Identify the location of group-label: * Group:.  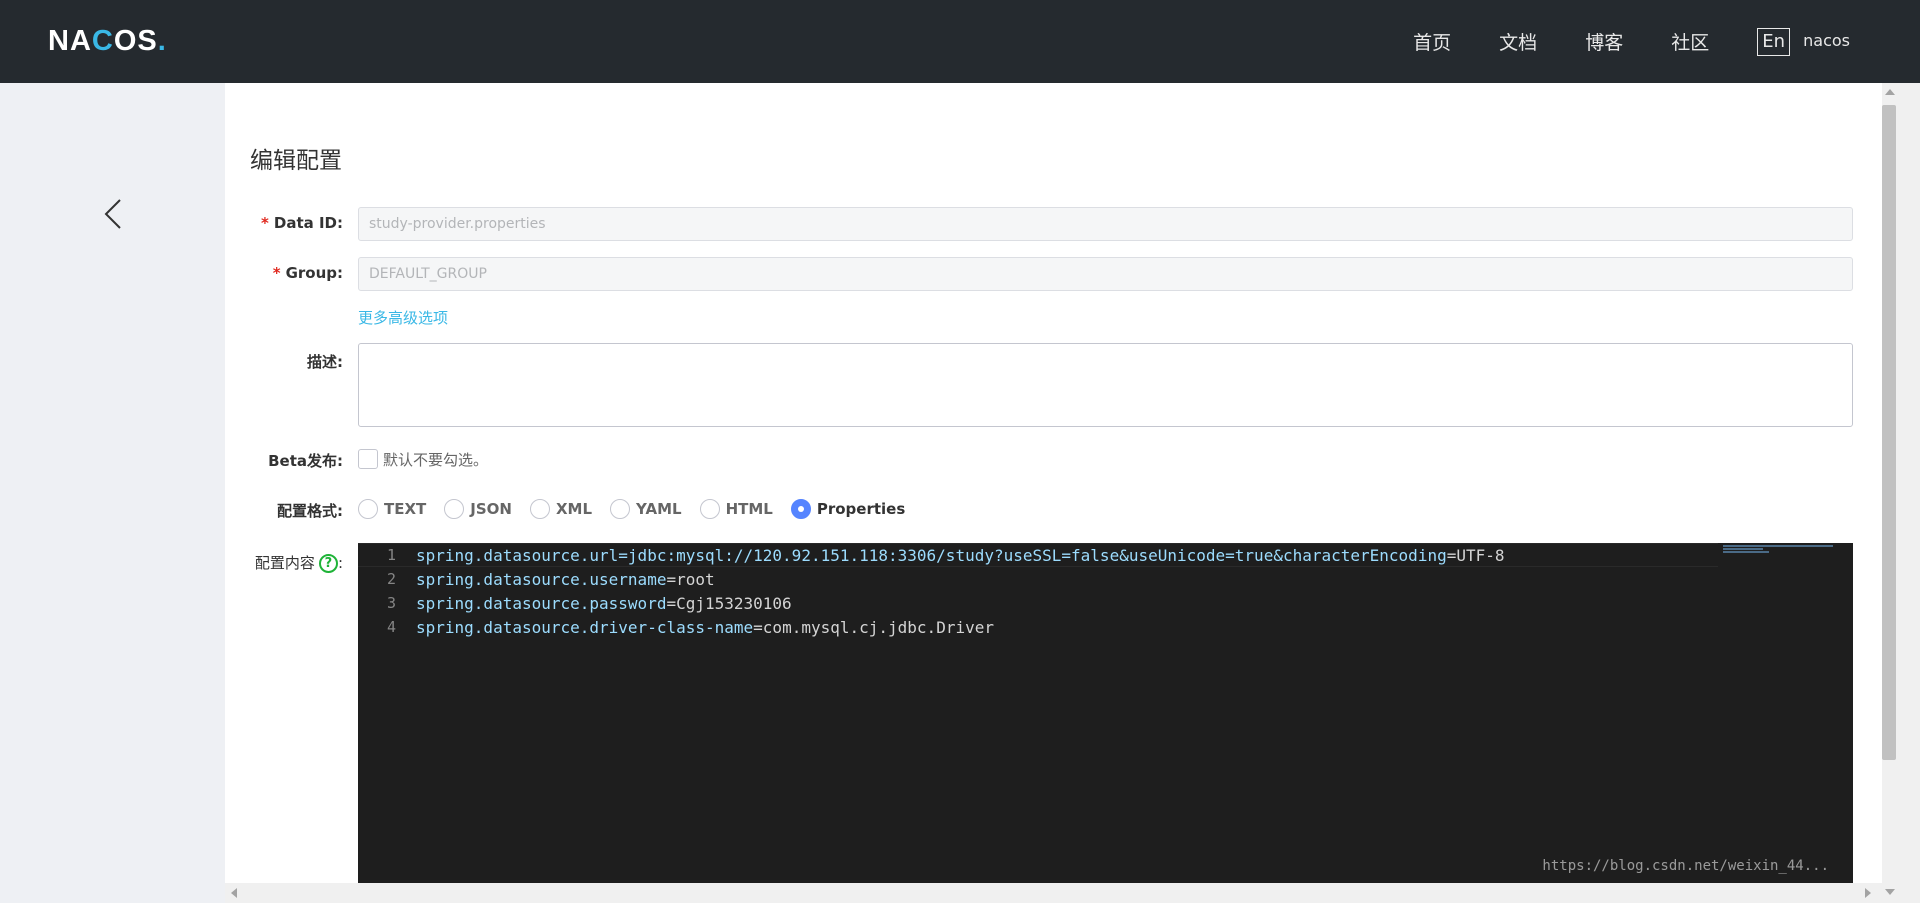
(307, 273).